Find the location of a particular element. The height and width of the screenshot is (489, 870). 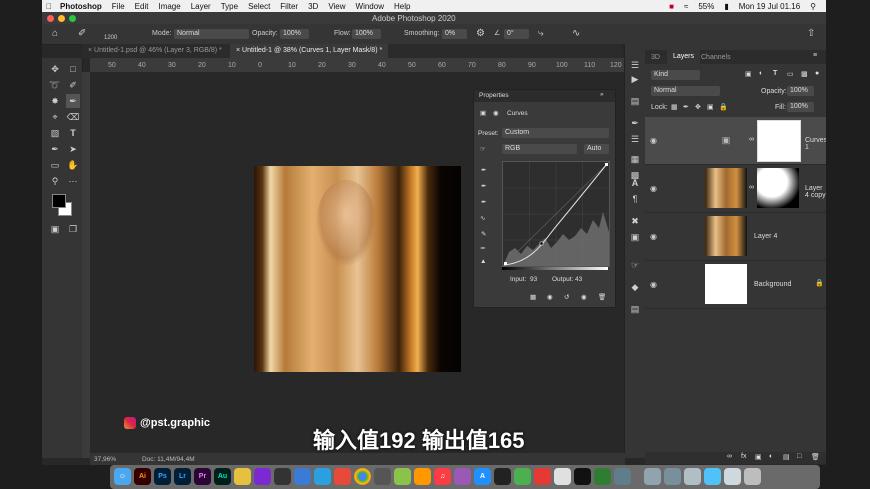

document-canvas-photo is located at coordinates (357, 269).